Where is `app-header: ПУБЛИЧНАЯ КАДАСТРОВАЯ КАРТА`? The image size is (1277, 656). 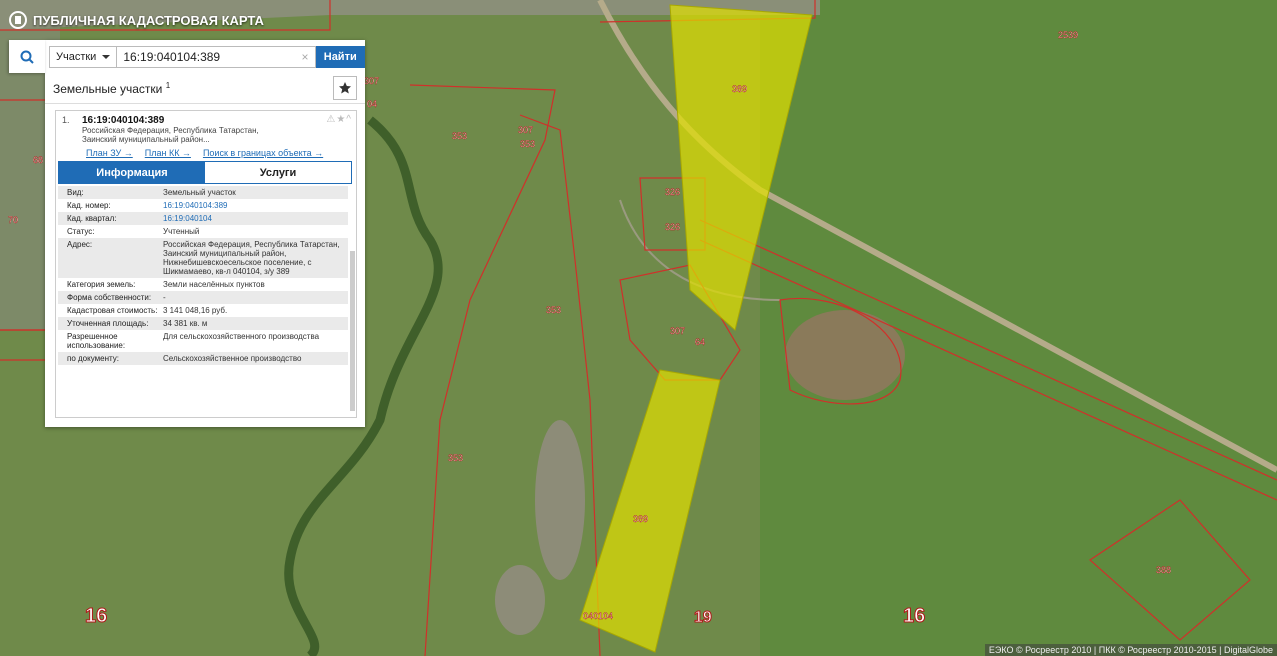 app-header: ПУБЛИЧНАЯ КАДАСТРОВАЯ КАРТА is located at coordinates (165, 20).